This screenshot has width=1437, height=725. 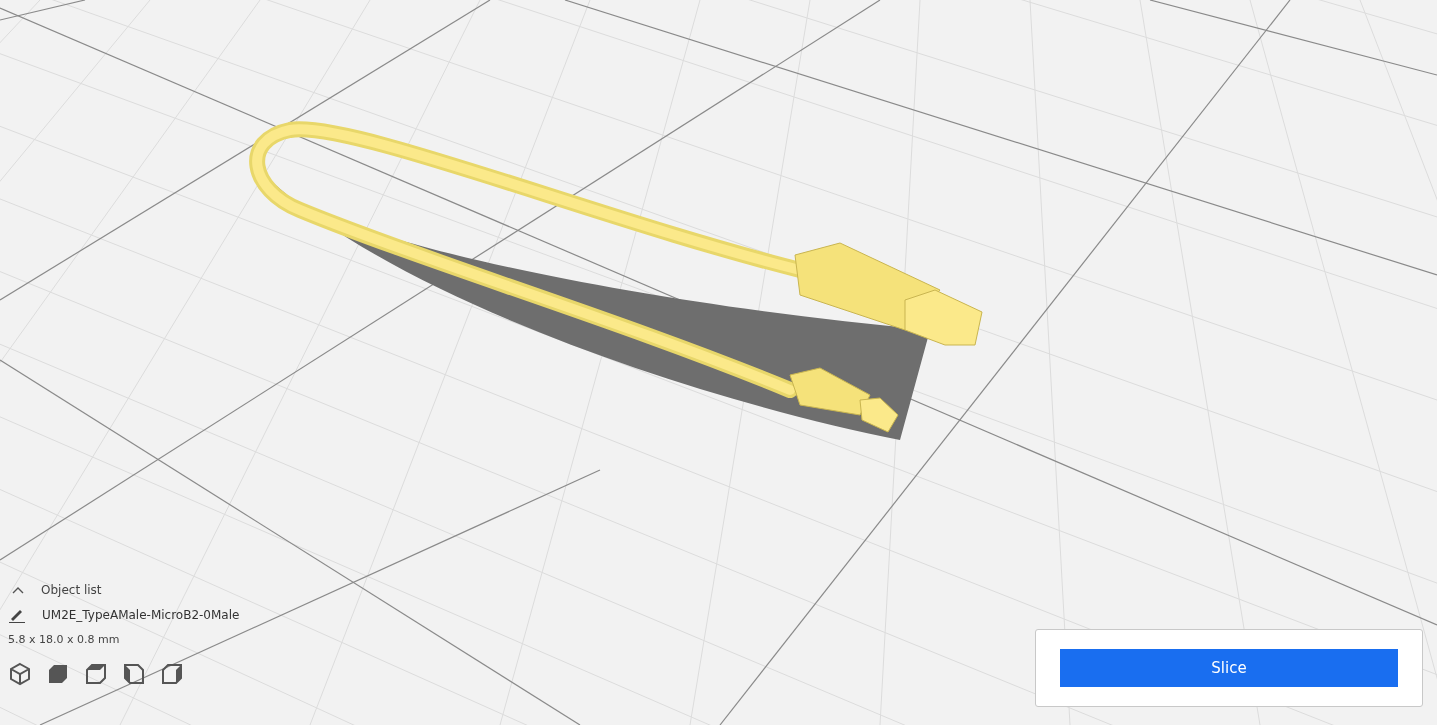 What do you see at coordinates (58, 674) in the screenshot?
I see `cube-front-icon` at bounding box center [58, 674].